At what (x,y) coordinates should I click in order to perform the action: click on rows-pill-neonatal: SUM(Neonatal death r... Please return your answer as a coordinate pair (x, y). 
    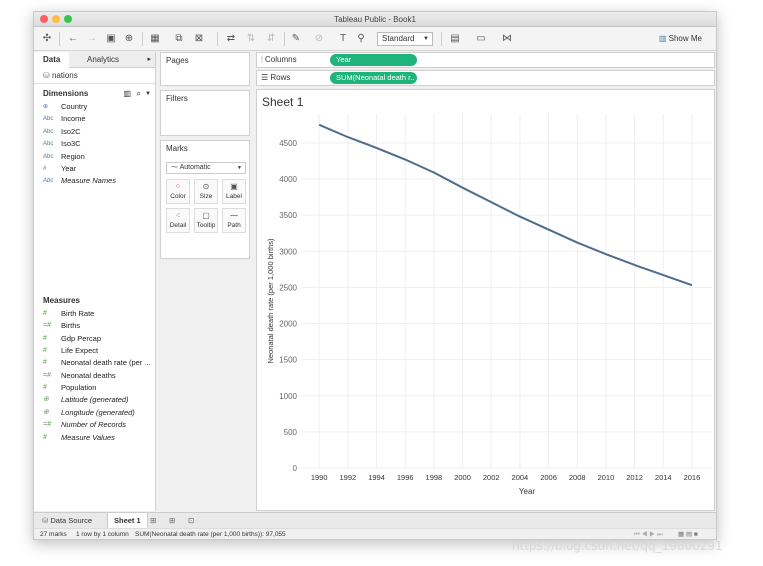
    Looking at the image, I should click on (373, 78).